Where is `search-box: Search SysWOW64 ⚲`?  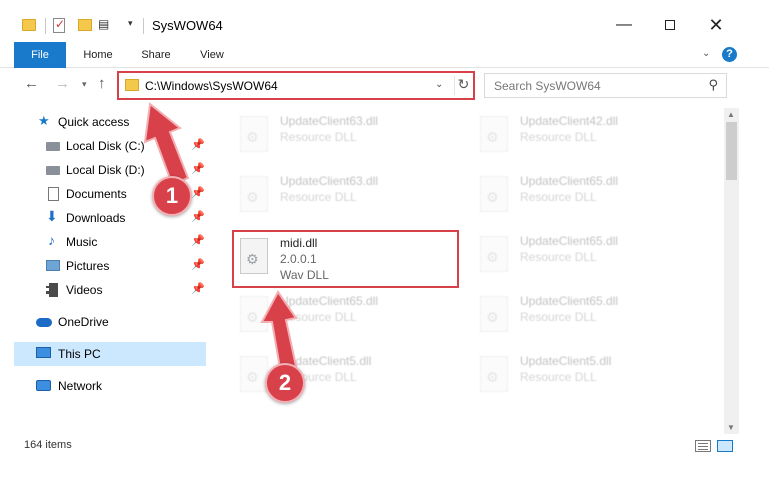 search-box: Search SysWOW64 ⚲ is located at coordinates (605, 85).